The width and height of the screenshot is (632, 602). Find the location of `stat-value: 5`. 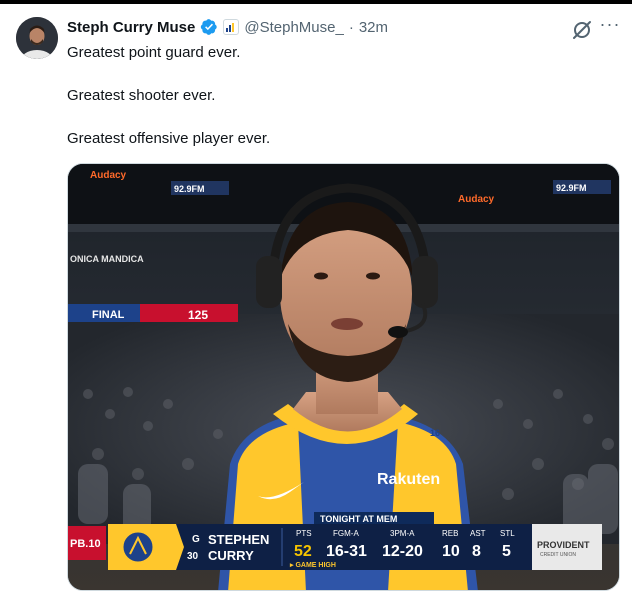

stat-value: 5 is located at coordinates (506, 551).